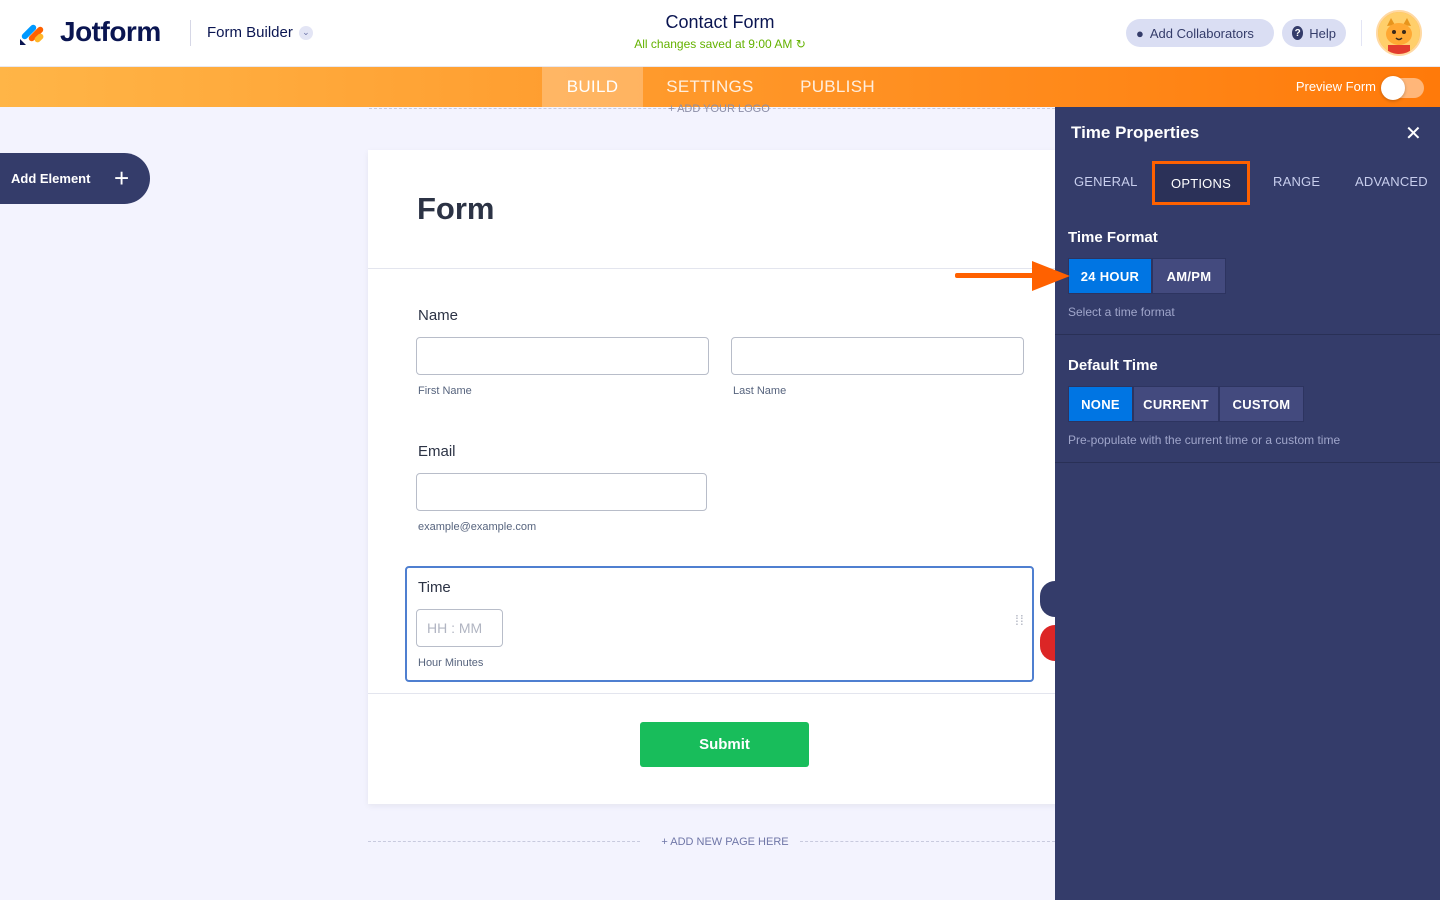 The height and width of the screenshot is (900, 1440). Describe the element at coordinates (250, 32) in the screenshot. I see `form-builder-label: Form Builder` at that location.